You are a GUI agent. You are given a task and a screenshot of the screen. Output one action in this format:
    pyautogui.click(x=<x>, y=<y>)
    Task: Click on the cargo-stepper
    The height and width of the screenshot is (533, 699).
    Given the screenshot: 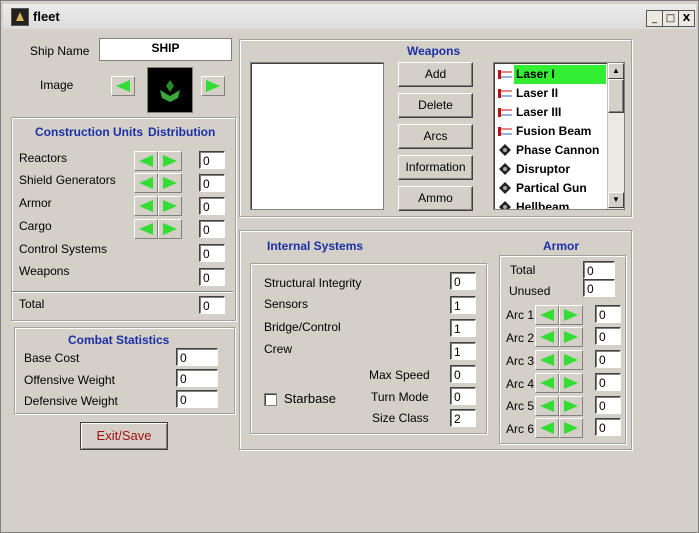 What is the action you would take?
    pyautogui.click(x=158, y=229)
    